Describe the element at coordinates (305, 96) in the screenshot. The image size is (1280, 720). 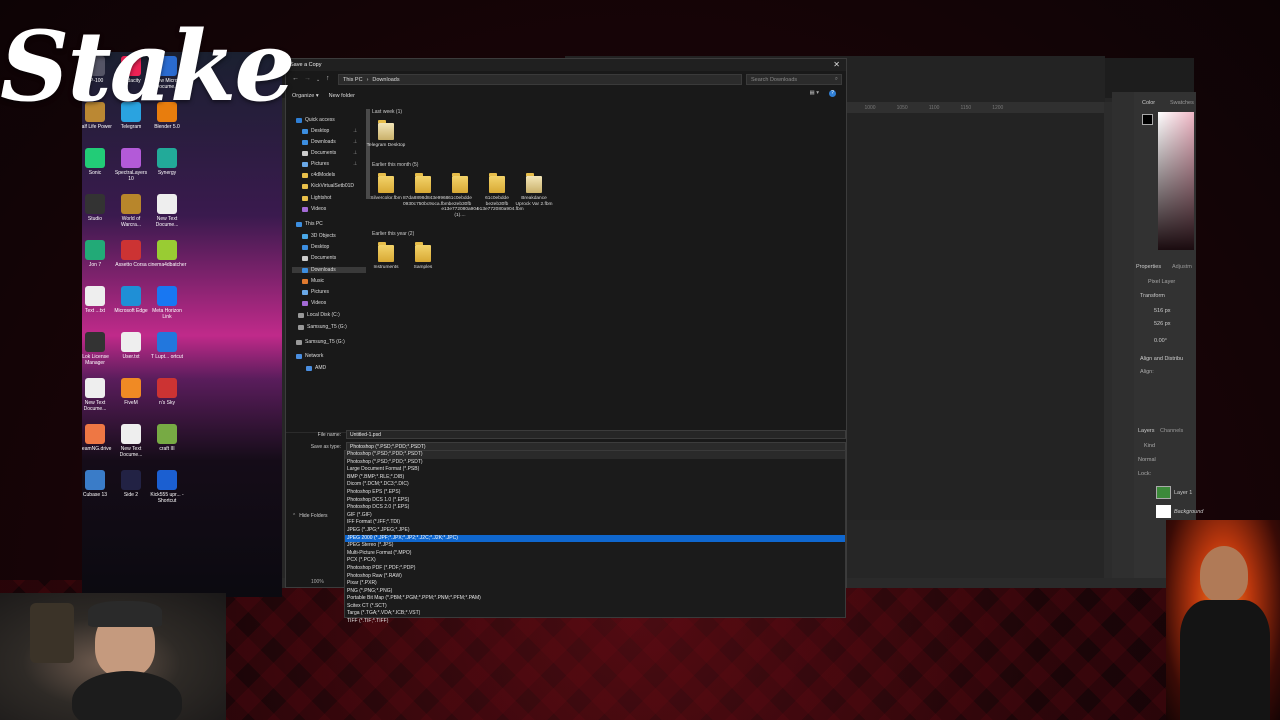
I see `organize-button: Organize ▾` at that location.